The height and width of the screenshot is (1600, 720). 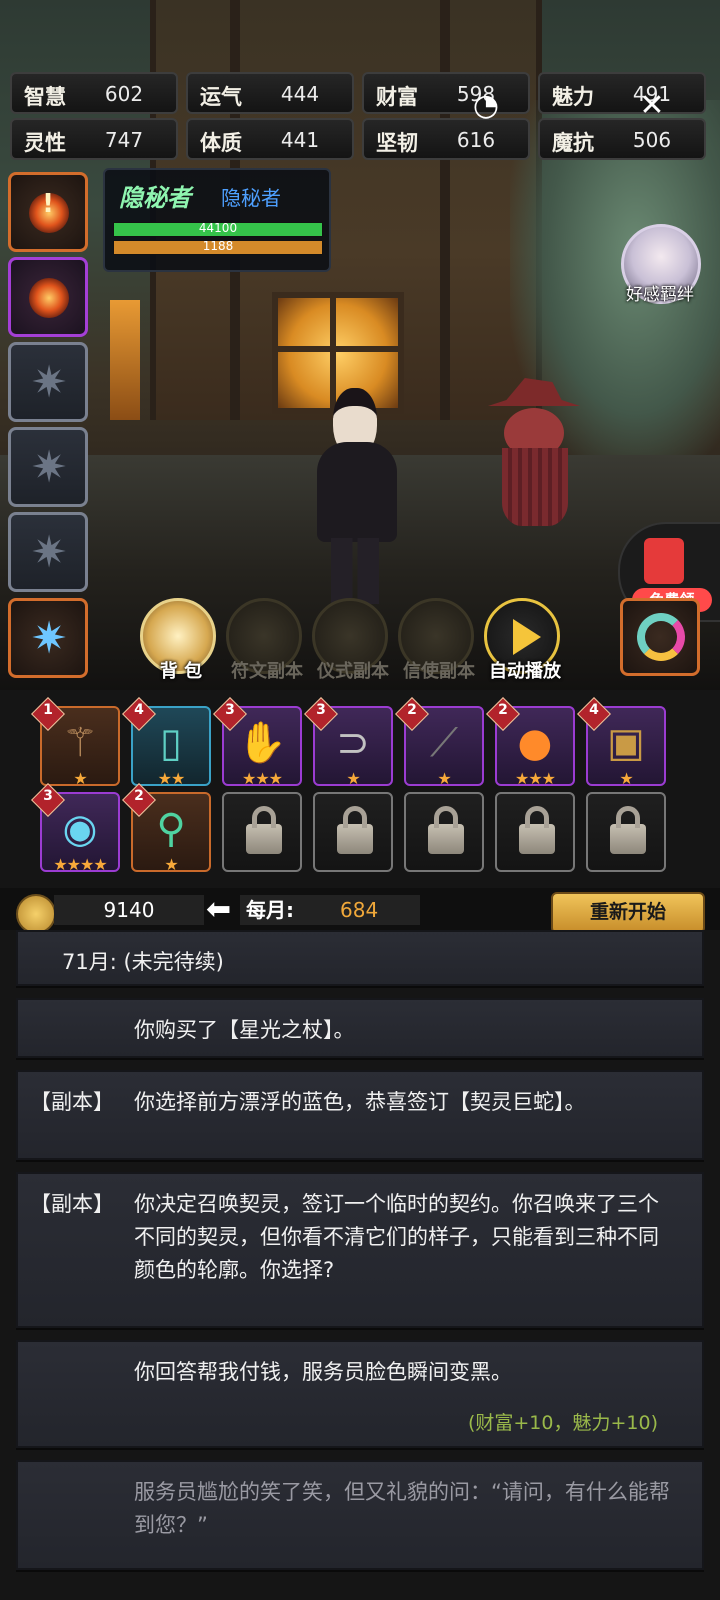 I want to click on serpent-icon, so click(x=661, y=637).